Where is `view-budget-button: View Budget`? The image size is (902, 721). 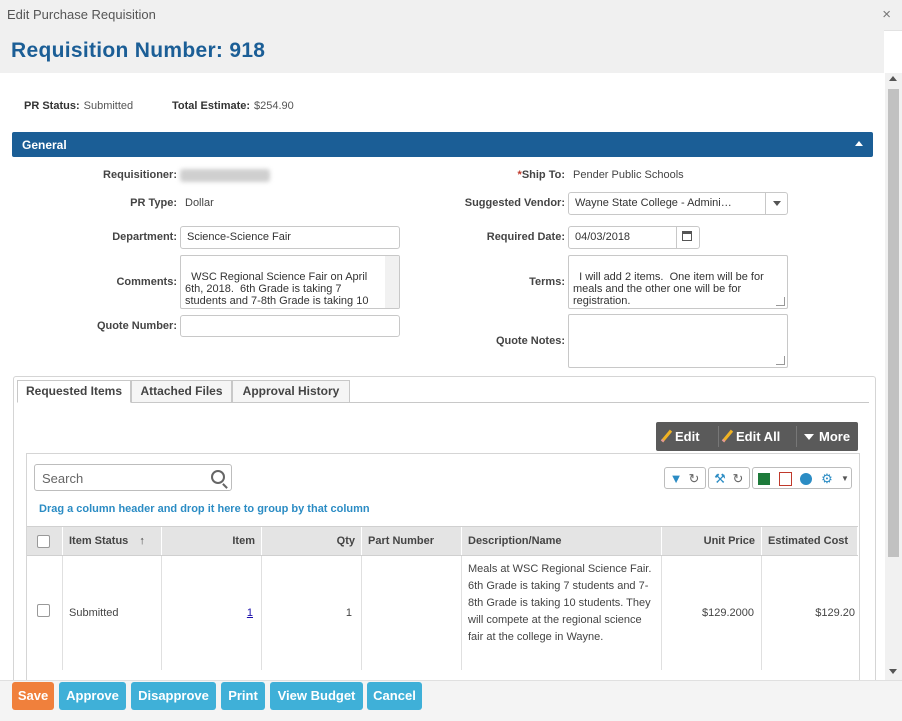
view-budget-button: View Budget is located at coordinates (316, 696).